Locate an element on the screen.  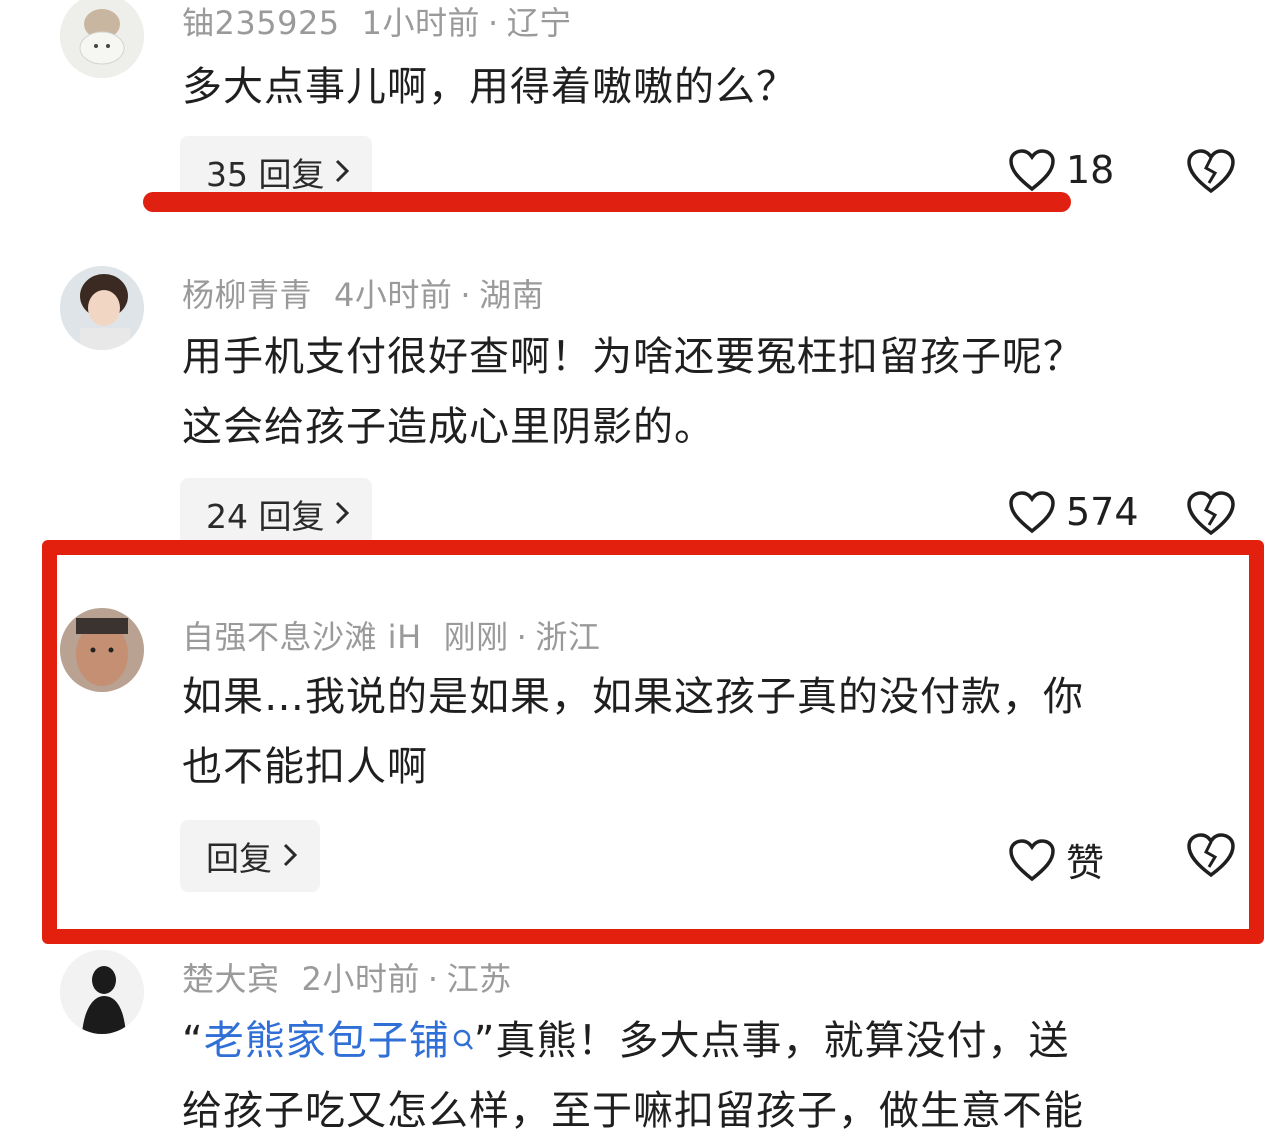
comment-text: 用手机支付很好查啊！为啥还要冤枉扣留孩子呢？ 这会给孩子造成心里阴影的。 is located at coordinates (712, 392).